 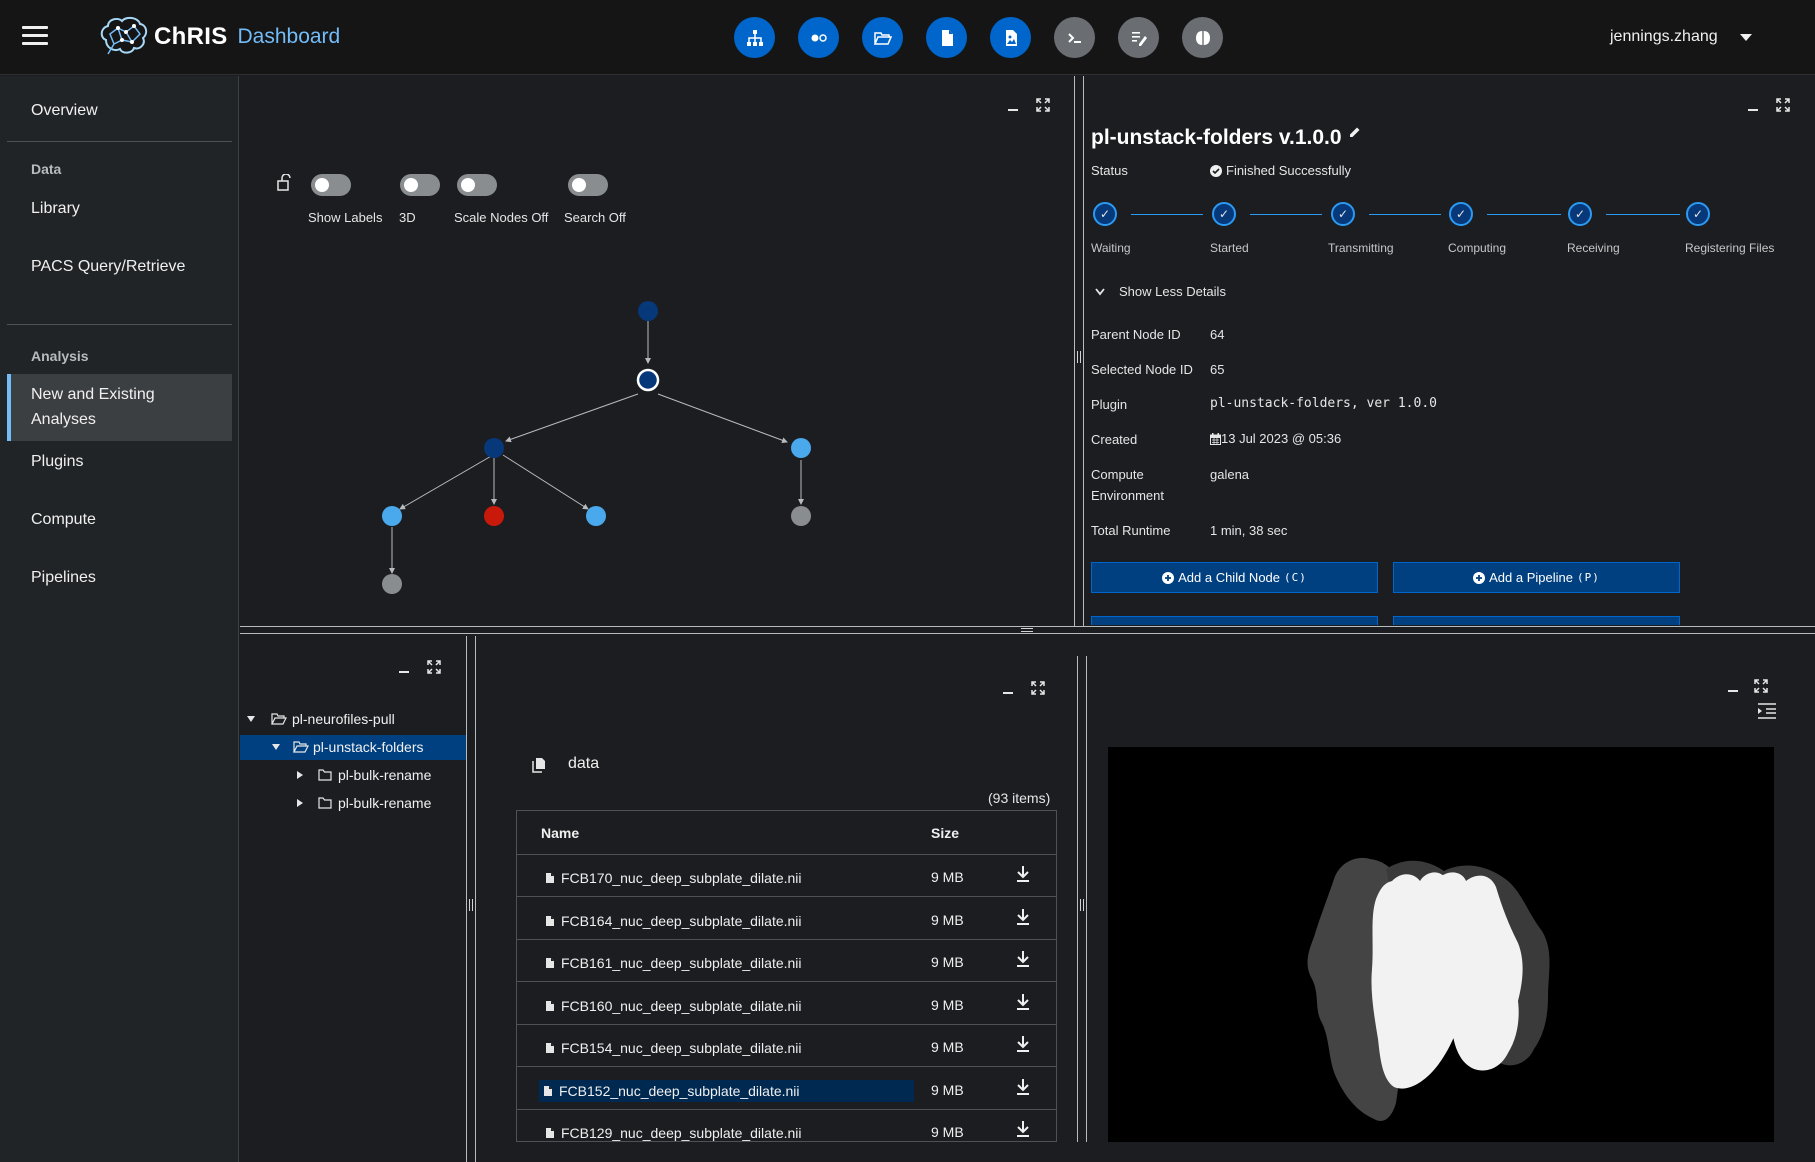 What do you see at coordinates (1234, 577) in the screenshot?
I see `add-child-node-button: Add a Child Node (C)` at bounding box center [1234, 577].